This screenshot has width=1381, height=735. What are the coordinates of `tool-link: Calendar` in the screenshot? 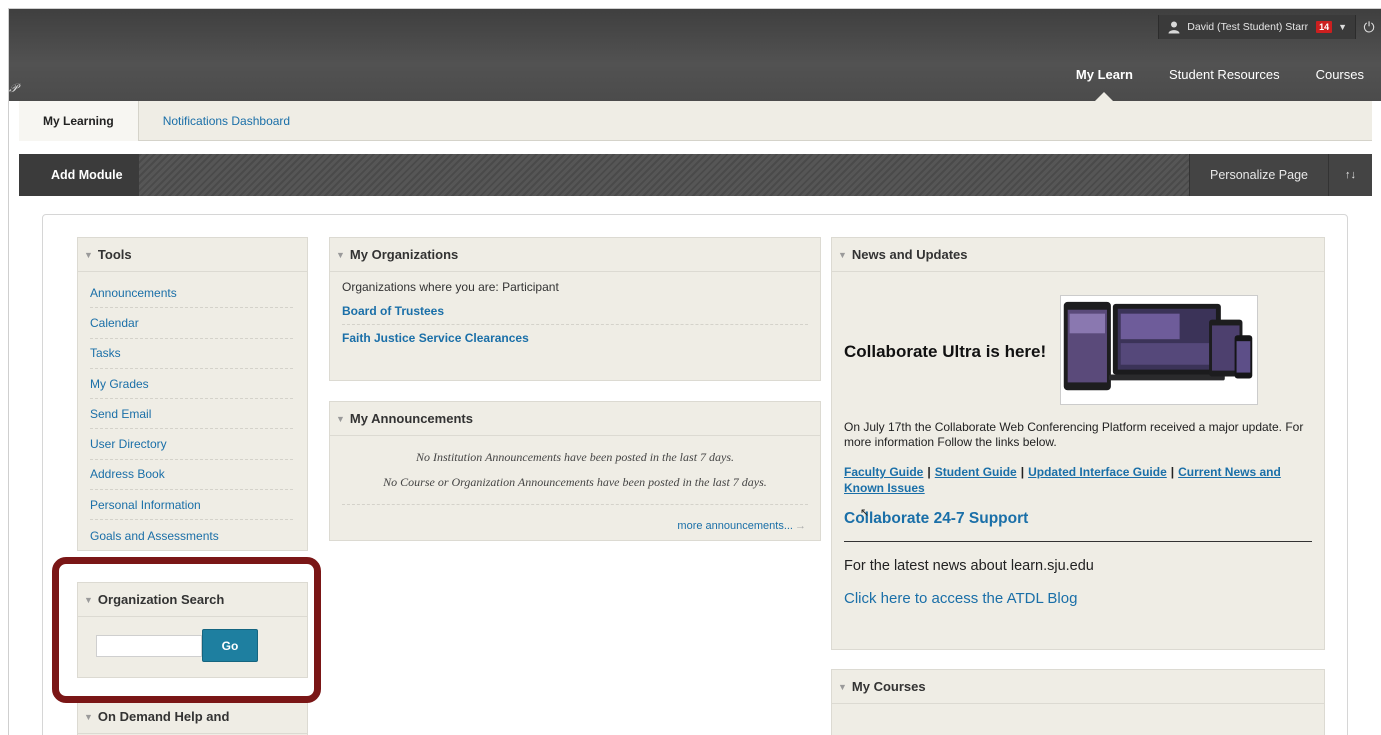 It's located at (114, 323).